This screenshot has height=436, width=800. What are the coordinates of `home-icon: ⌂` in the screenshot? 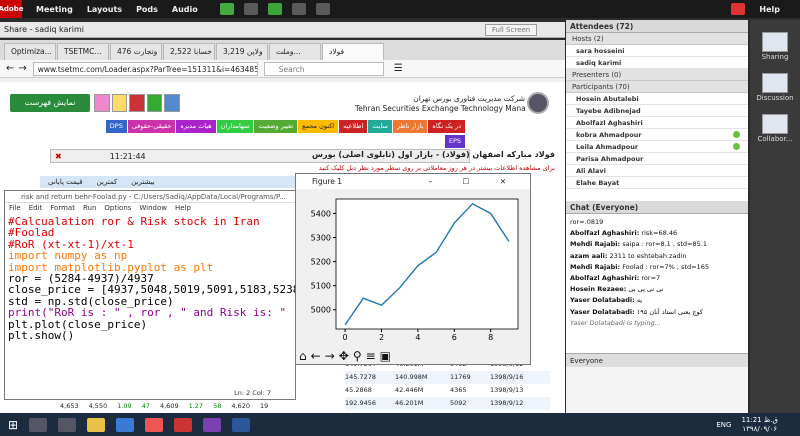 It's located at (303, 356).